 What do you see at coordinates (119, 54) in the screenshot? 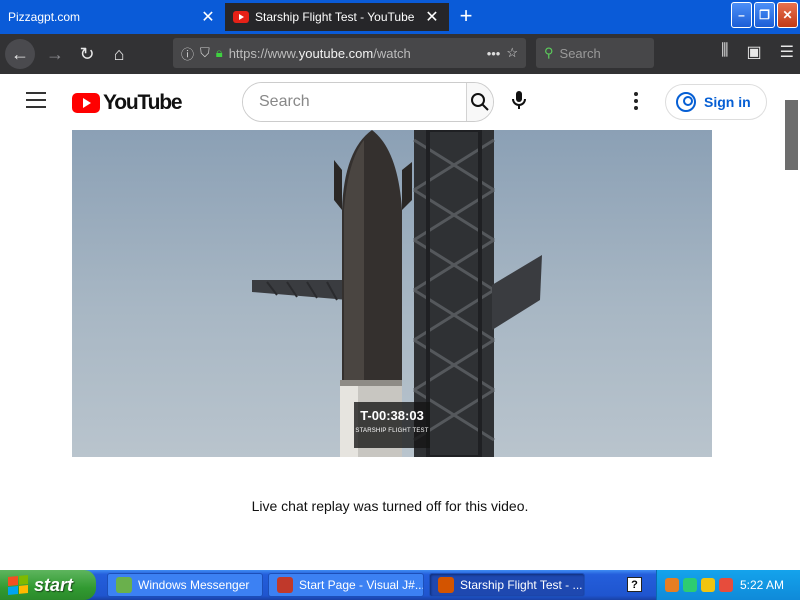
I see `home-icon: ⌂` at bounding box center [119, 54].